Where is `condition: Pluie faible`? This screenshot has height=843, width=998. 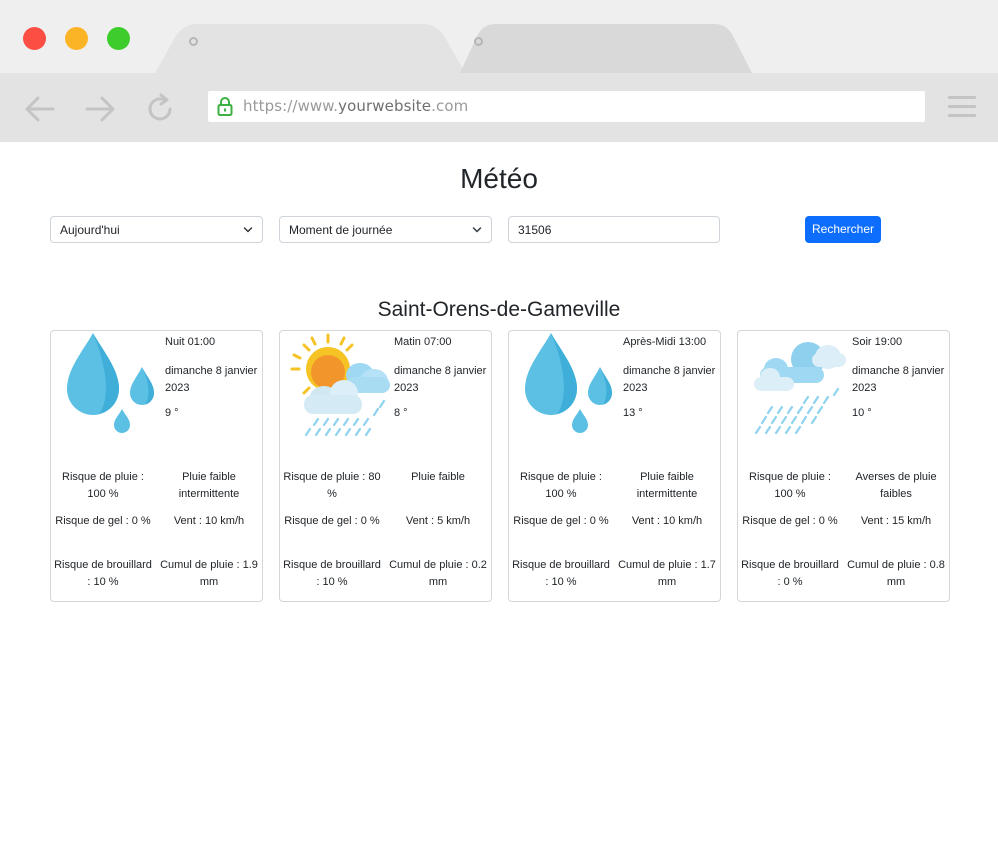
condition: Pluie faible is located at coordinates (438, 477).